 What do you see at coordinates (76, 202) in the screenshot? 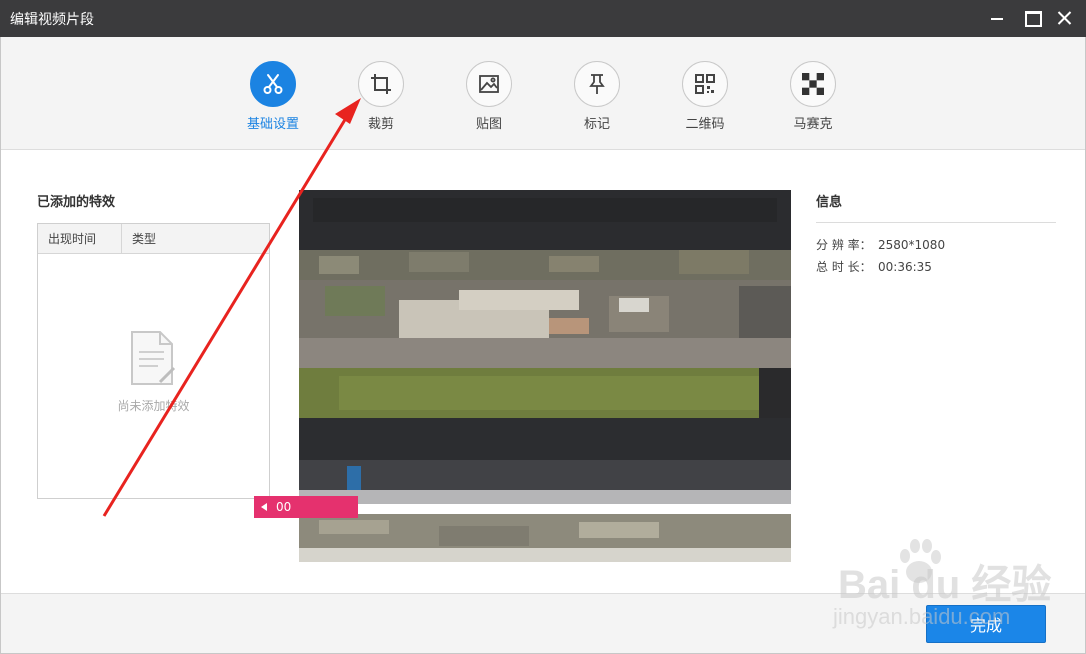
I see `effects-section-title: 已添加的特效` at bounding box center [76, 202].